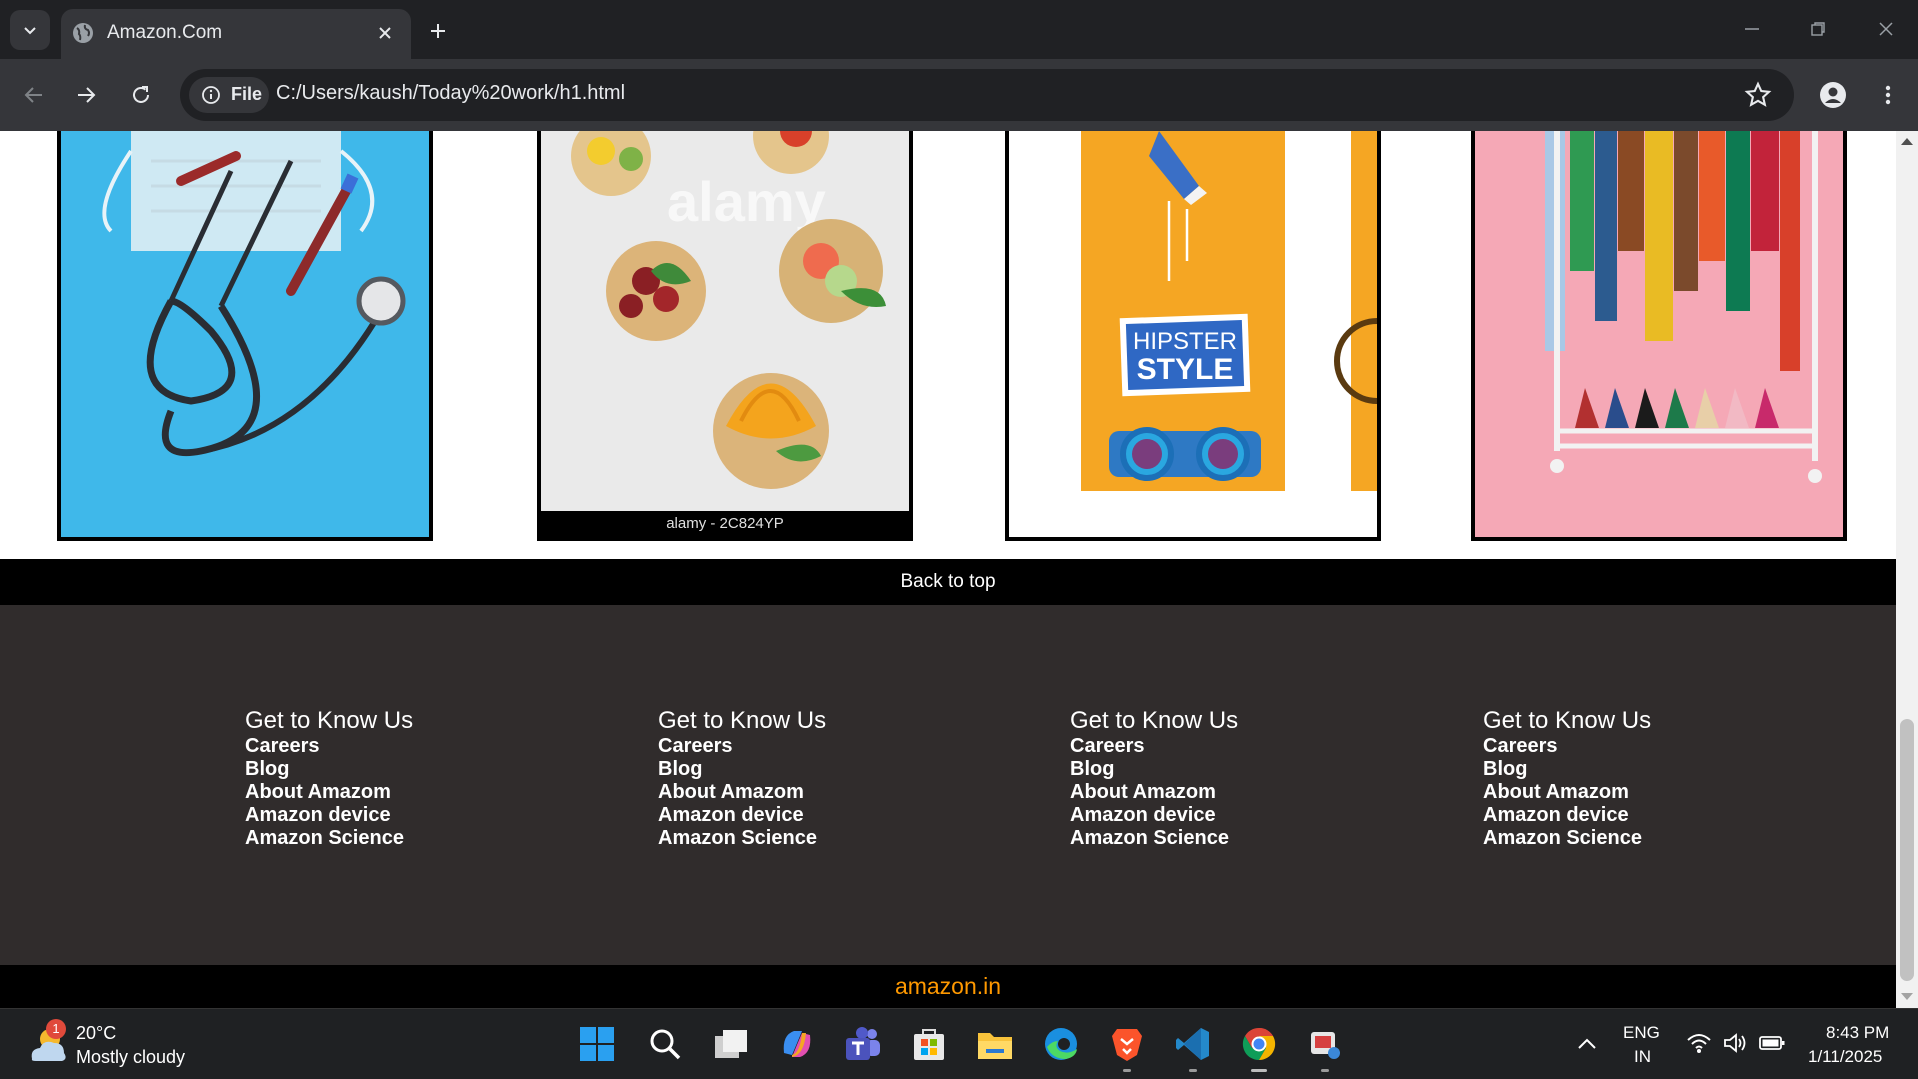  I want to click on weather-widget: 1, so click(48, 1043).